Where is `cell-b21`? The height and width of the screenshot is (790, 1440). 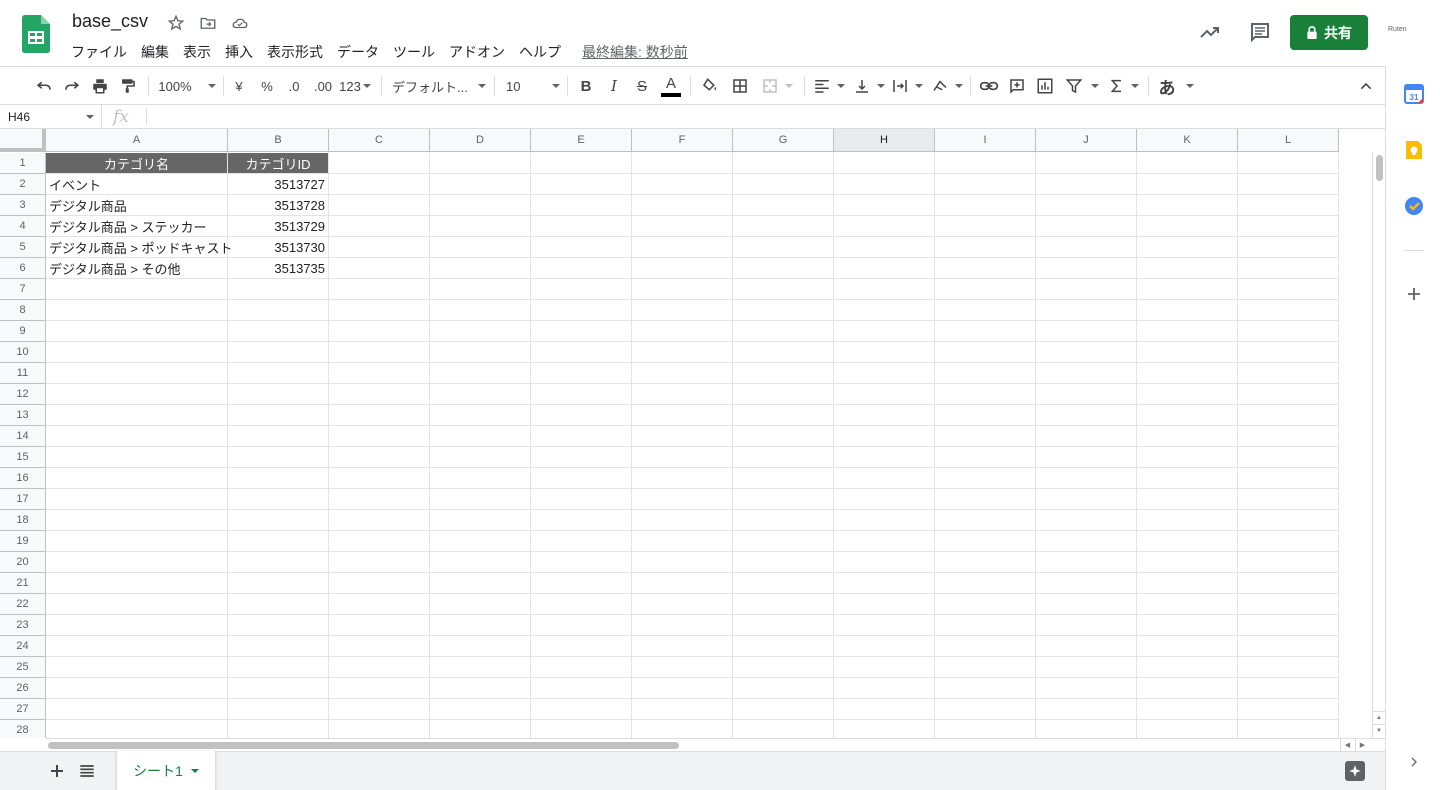
cell-b21 is located at coordinates (278, 583).